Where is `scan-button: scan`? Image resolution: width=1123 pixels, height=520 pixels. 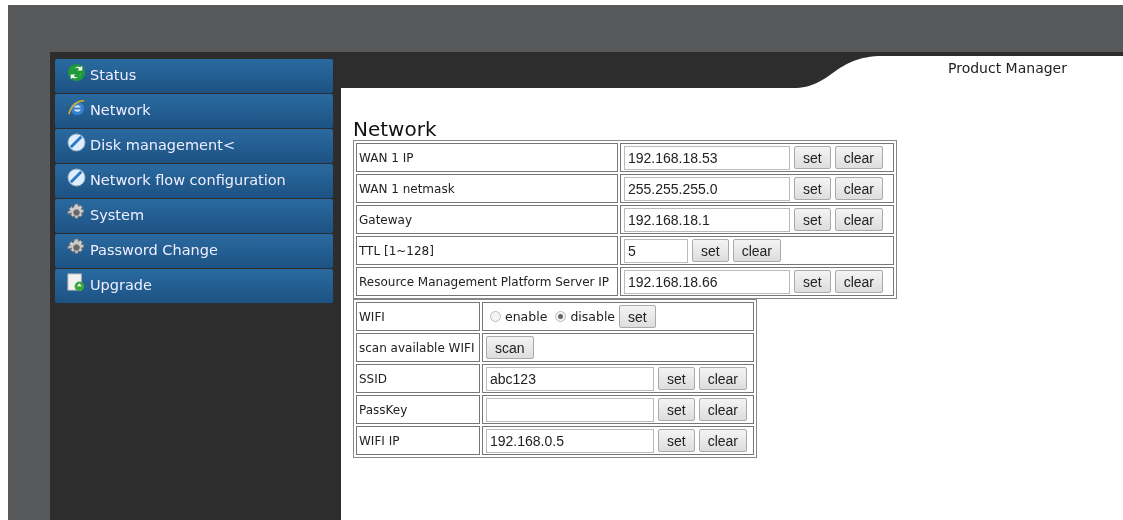 scan-button: scan is located at coordinates (510, 347).